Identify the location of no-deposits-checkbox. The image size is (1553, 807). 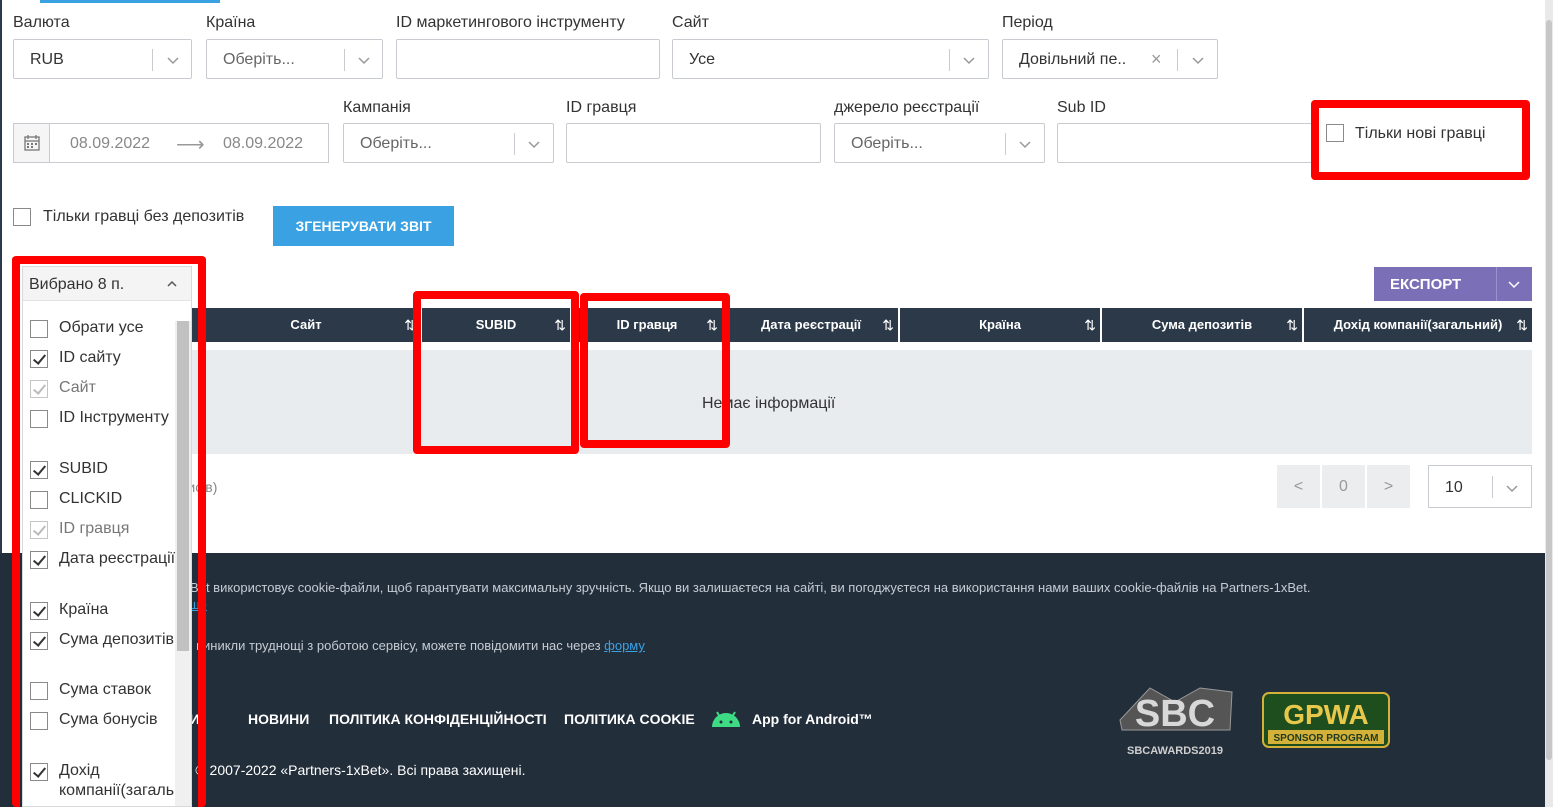
(22, 217).